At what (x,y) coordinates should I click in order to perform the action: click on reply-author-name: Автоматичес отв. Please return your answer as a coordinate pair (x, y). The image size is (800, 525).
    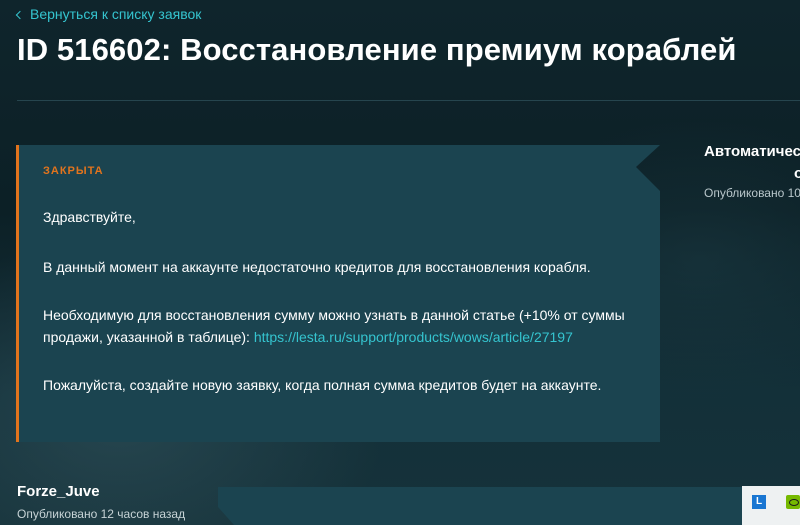
    Looking at the image, I should click on (752, 163).